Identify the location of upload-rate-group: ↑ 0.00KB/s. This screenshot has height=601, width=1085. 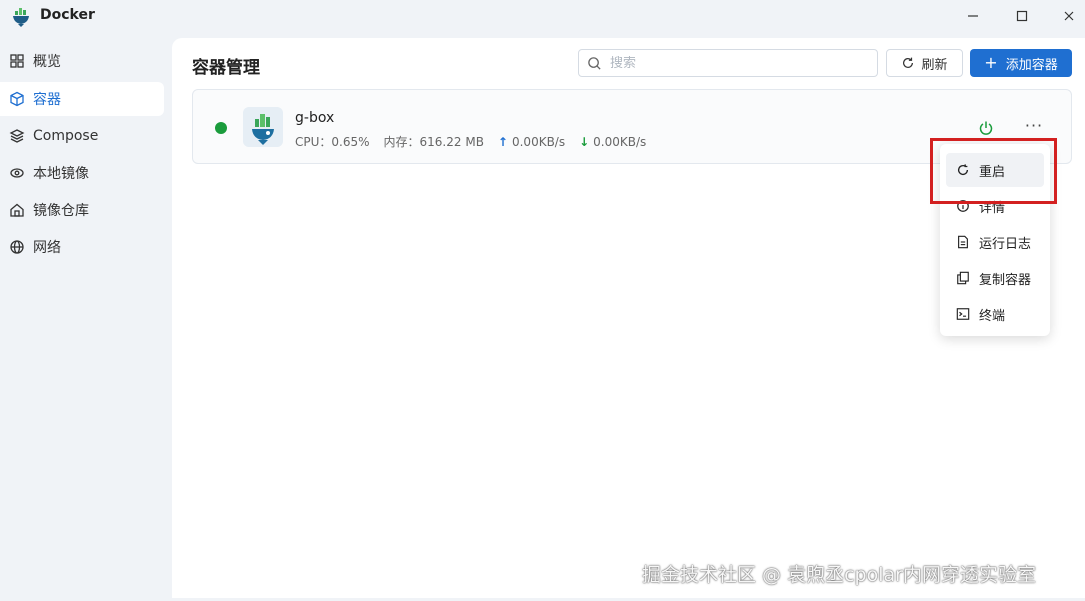
(531, 142).